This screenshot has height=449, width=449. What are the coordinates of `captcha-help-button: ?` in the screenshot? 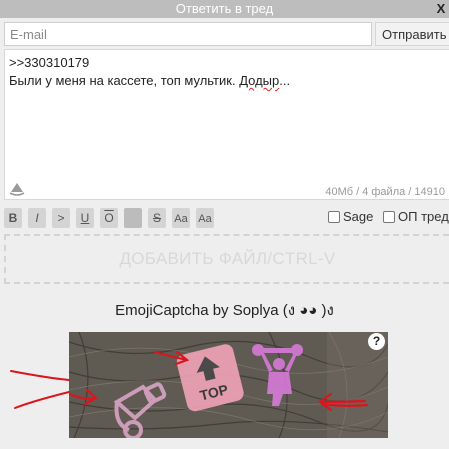 It's located at (376, 341).